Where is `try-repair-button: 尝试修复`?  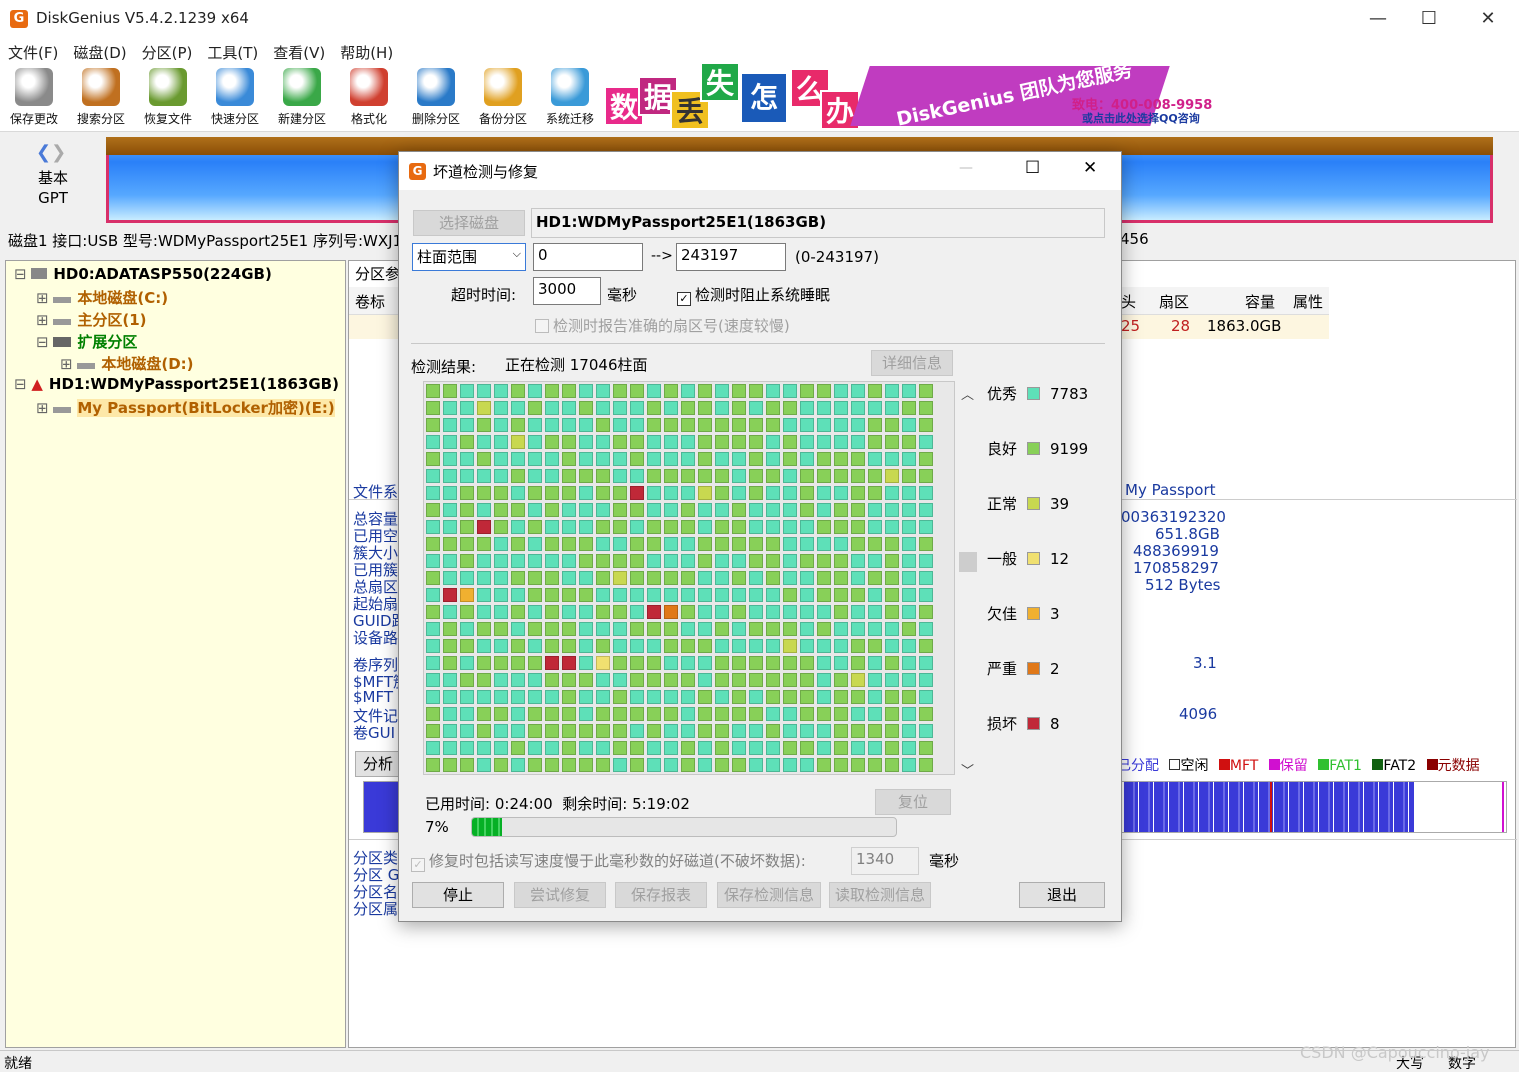 try-repair-button: 尝试修复 is located at coordinates (560, 895).